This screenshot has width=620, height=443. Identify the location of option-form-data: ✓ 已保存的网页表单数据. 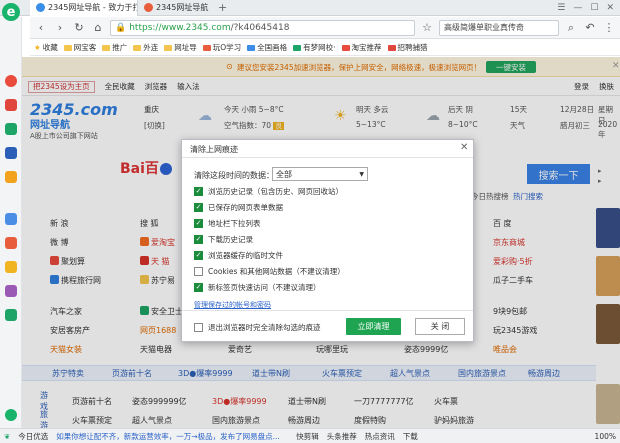
(238, 207).